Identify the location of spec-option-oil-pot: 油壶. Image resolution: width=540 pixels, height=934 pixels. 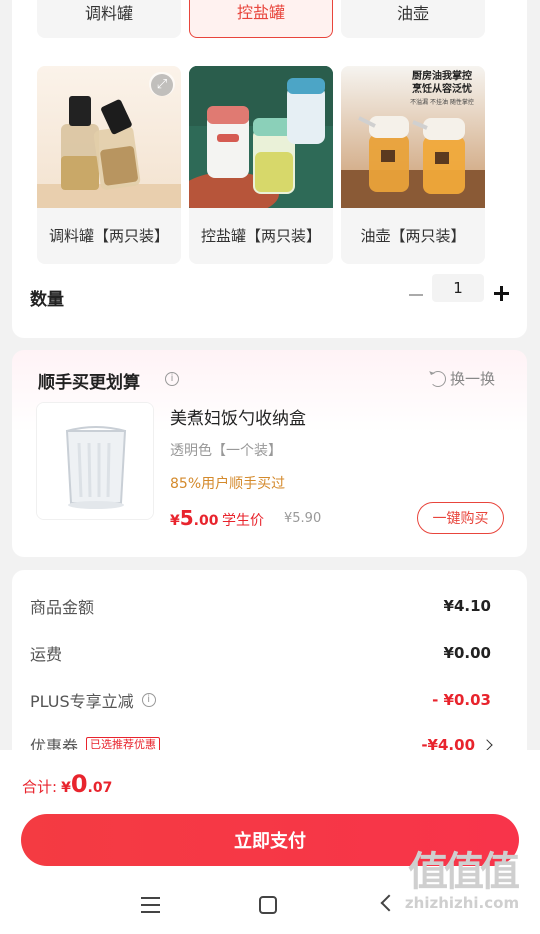
(413, 19).